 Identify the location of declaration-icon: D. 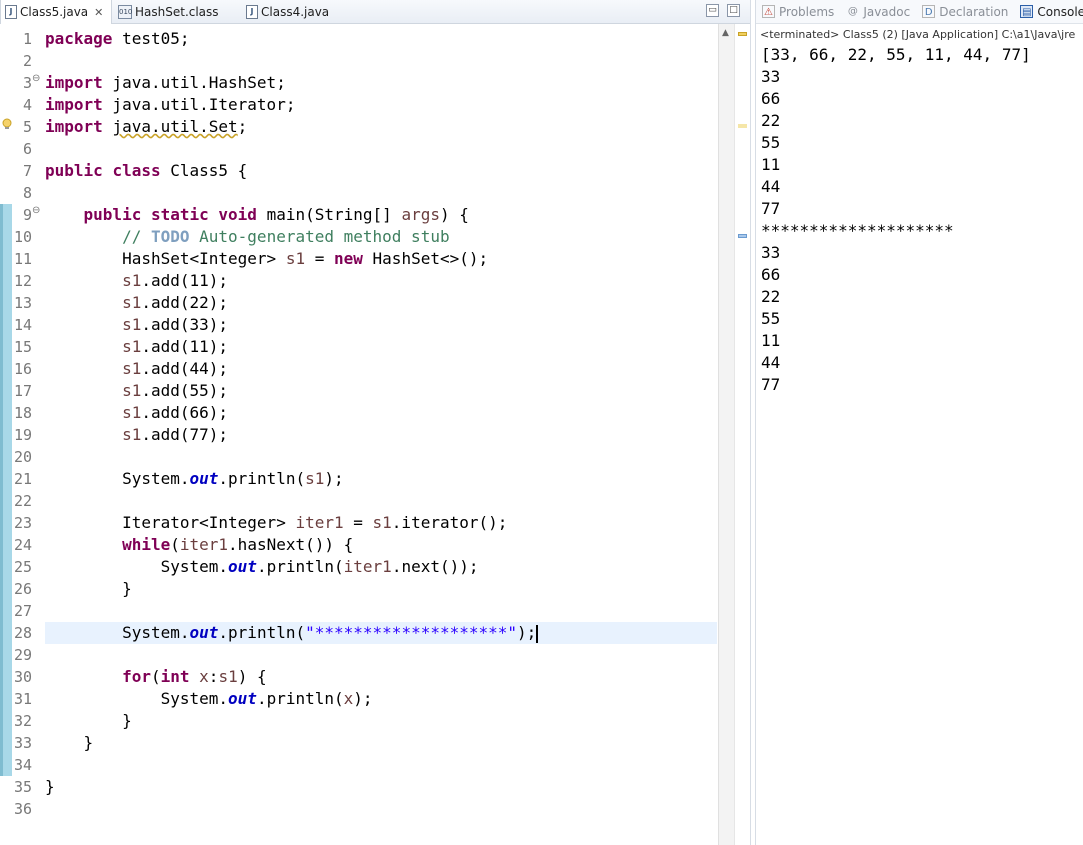
(929, 11).